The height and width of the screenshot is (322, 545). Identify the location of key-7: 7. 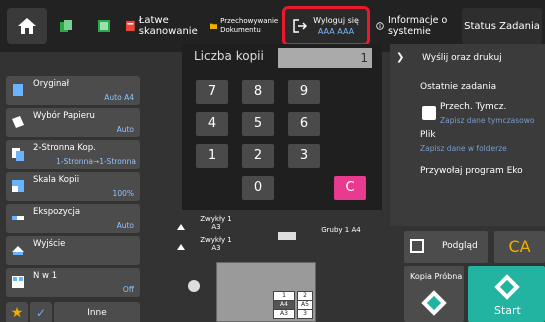
(212, 92).